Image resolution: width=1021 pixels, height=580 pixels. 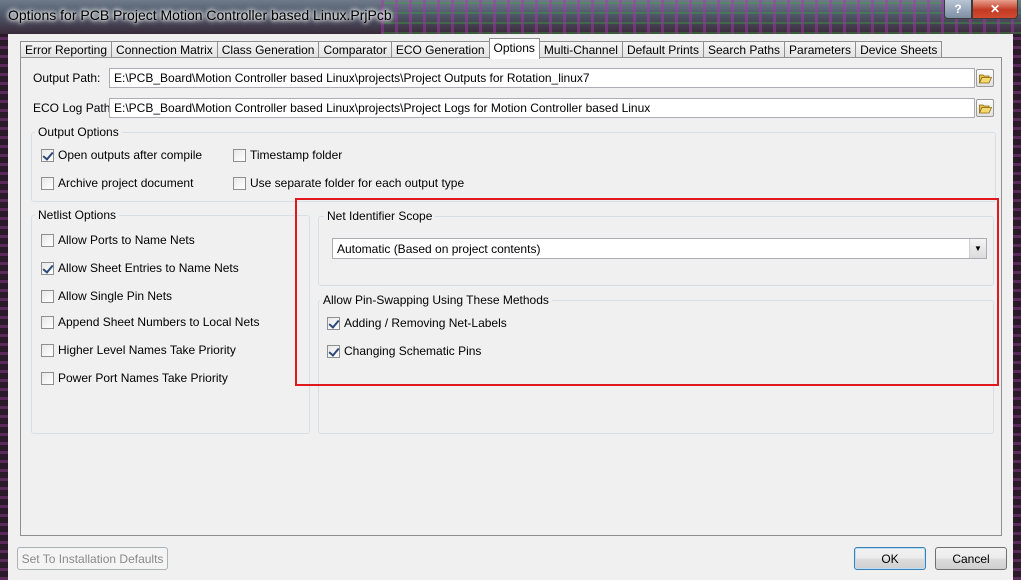 I want to click on higher-level-names-checkbox-row: Higher Level Names Take Priority, so click(x=138, y=350).